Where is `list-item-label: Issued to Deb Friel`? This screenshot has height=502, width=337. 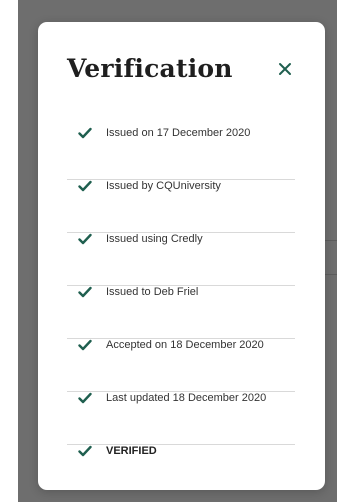 list-item-label: Issued to Deb Friel is located at coordinates (152, 292).